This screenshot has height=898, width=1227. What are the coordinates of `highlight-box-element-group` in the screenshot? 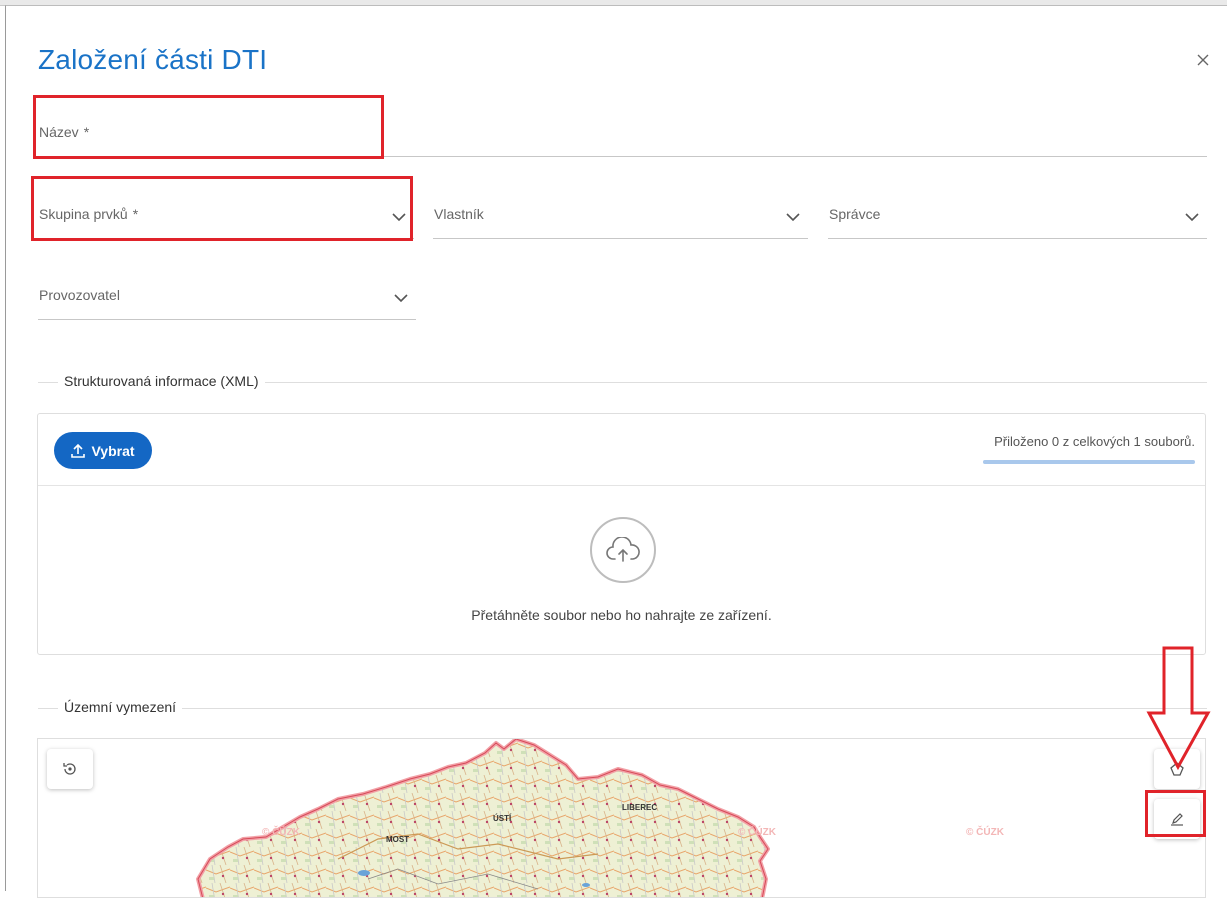 It's located at (222, 208).